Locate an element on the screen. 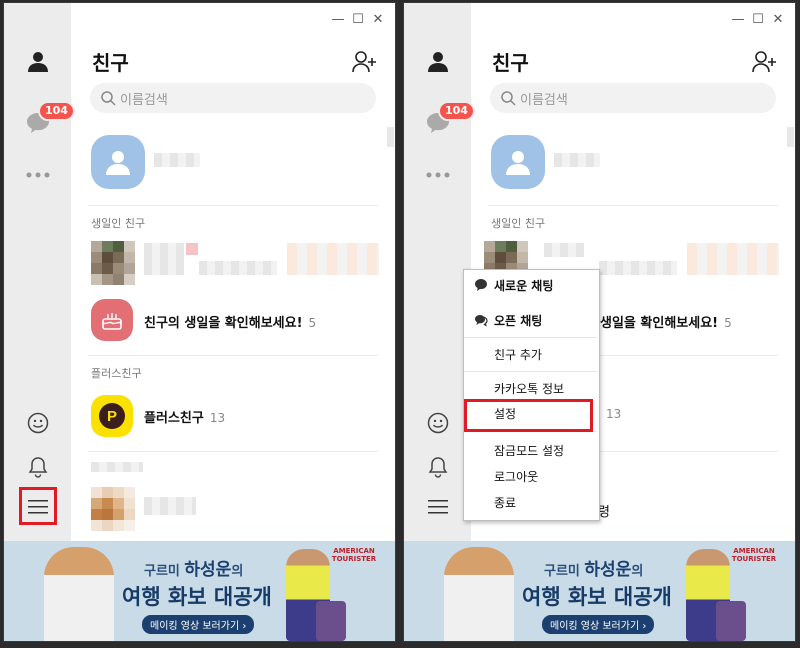 The width and height of the screenshot is (800, 648). section-label-plus: 플러스친구 is located at coordinates (116, 373).